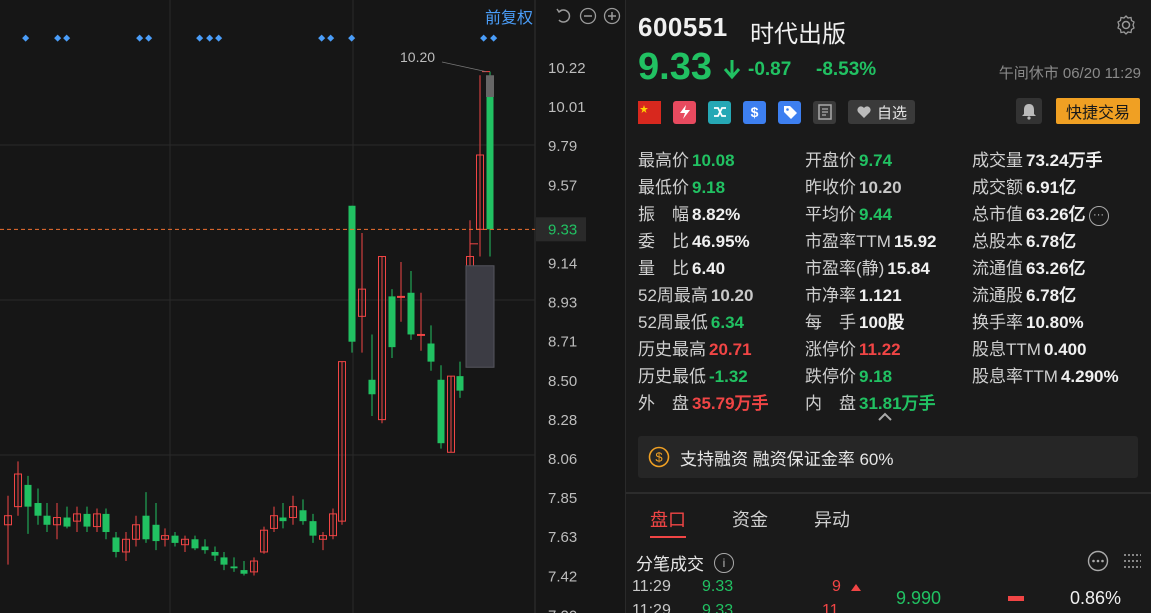 The width and height of the screenshot is (1151, 613). I want to click on quote-value: 73.24万手, so click(1064, 160).